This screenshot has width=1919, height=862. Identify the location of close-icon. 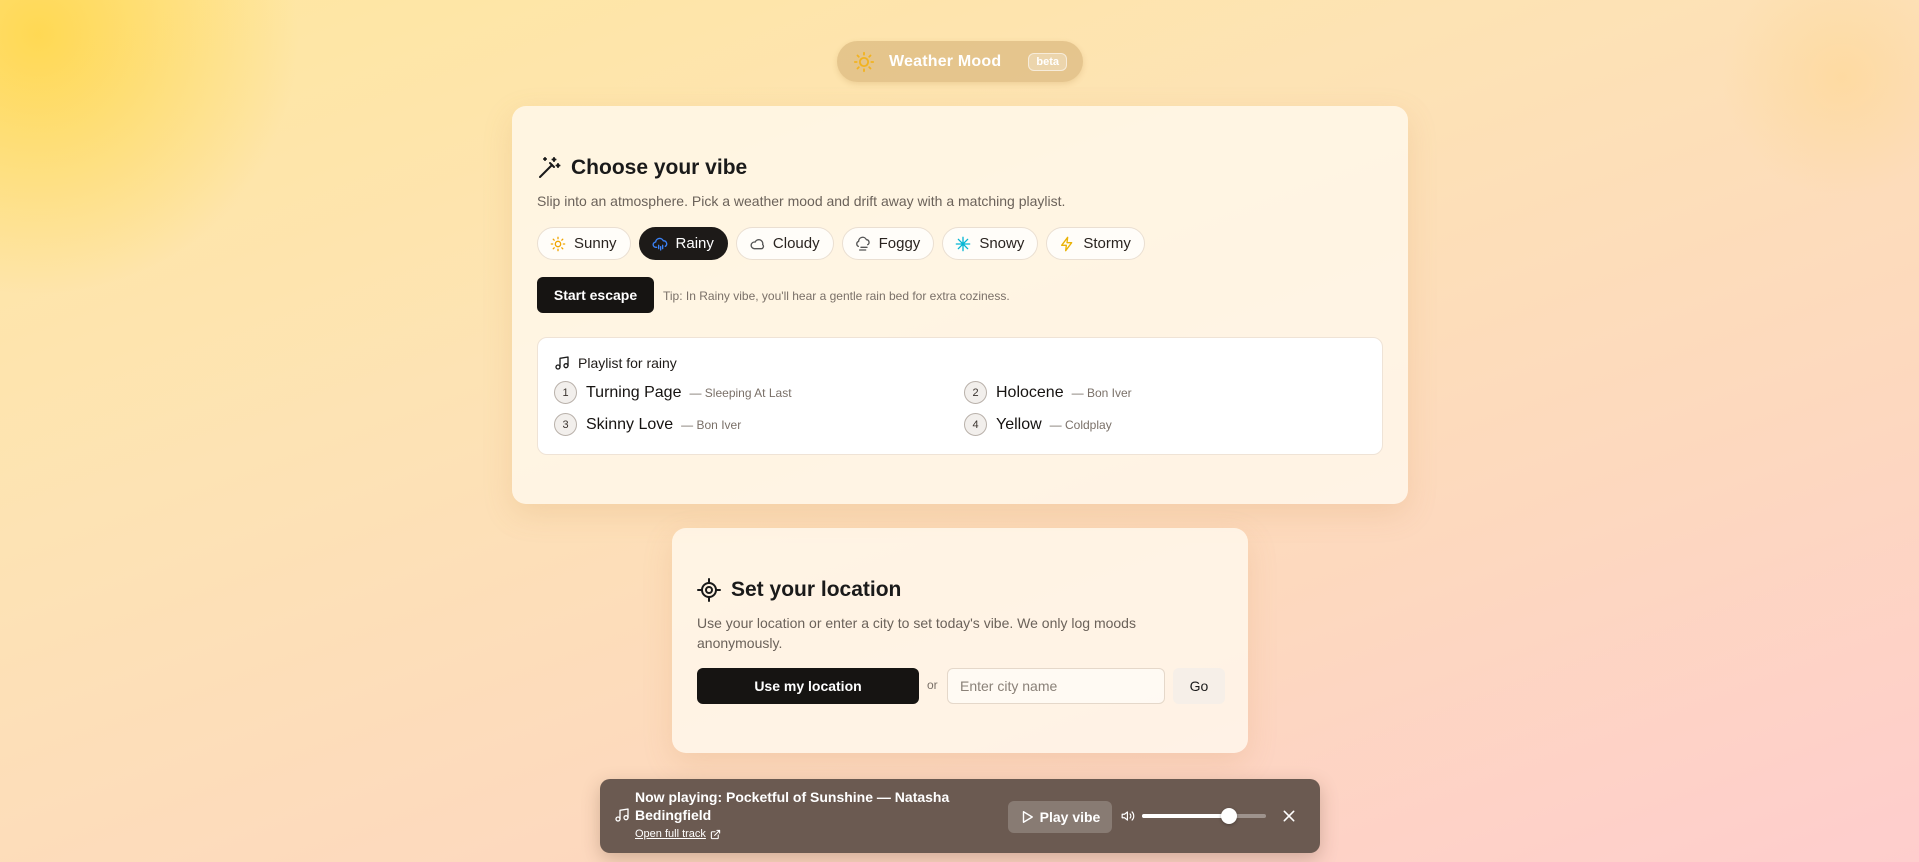
(1289, 816).